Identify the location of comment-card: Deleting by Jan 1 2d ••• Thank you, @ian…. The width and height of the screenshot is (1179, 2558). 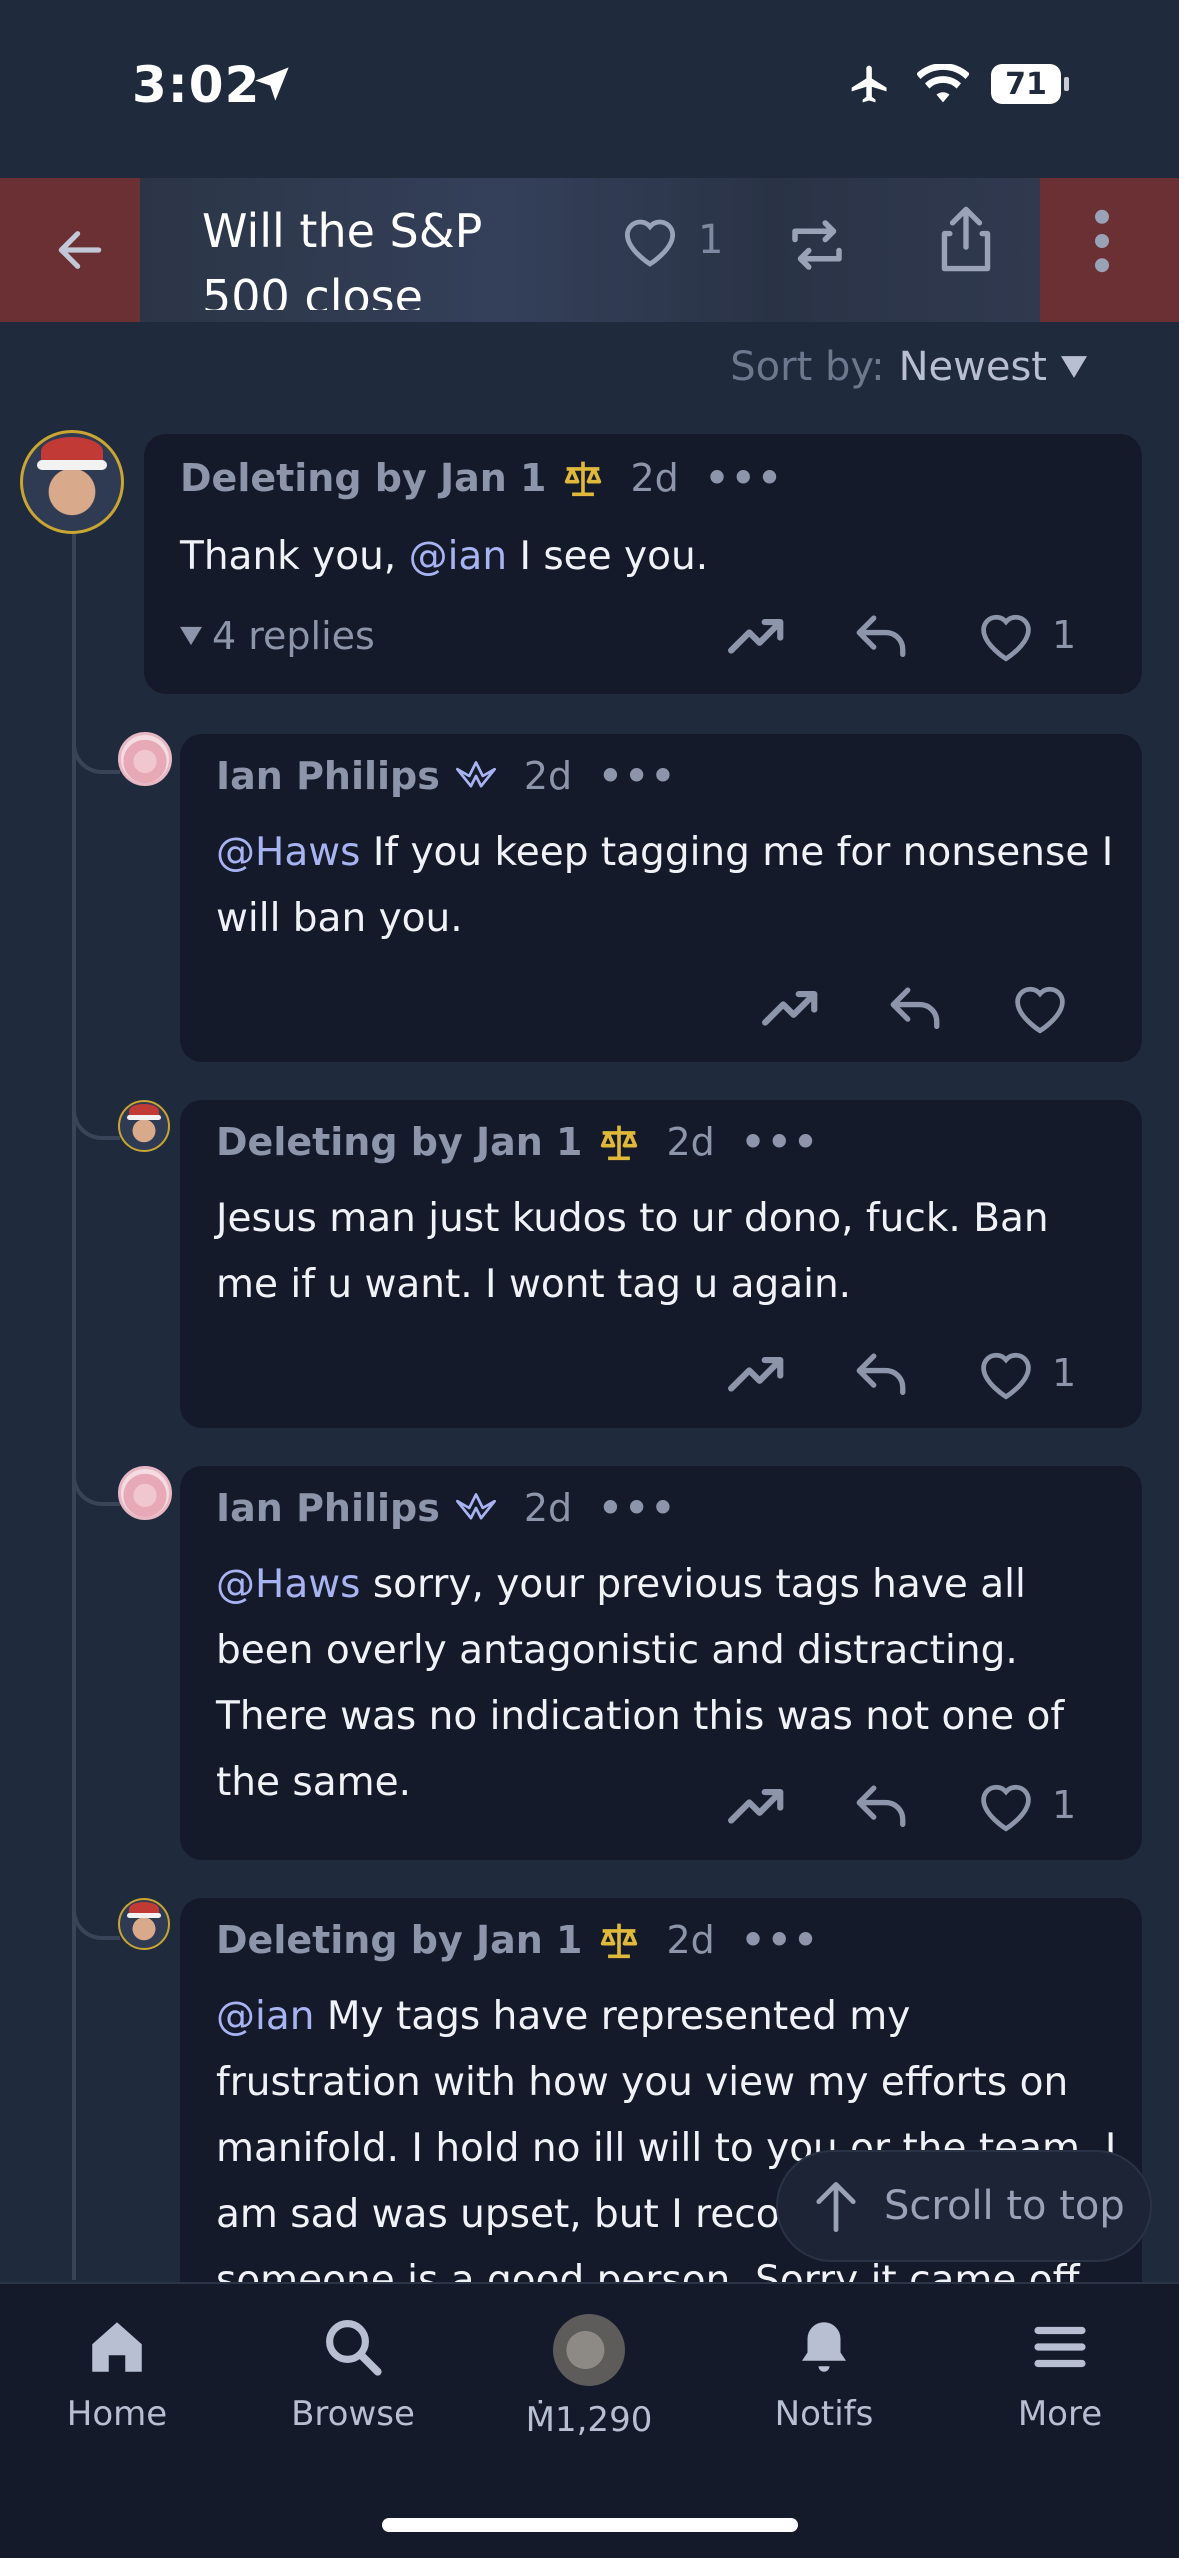
(643, 564).